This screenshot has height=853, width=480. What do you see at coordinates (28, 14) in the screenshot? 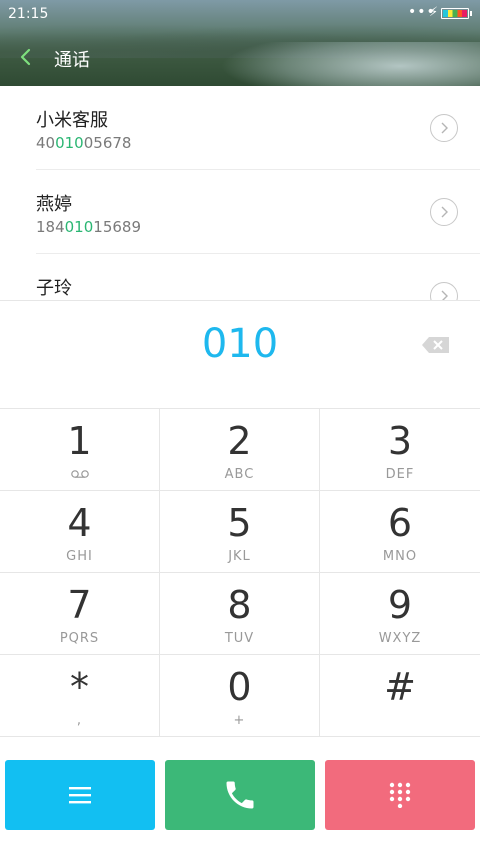
I see `status-time: 21:15` at bounding box center [28, 14].